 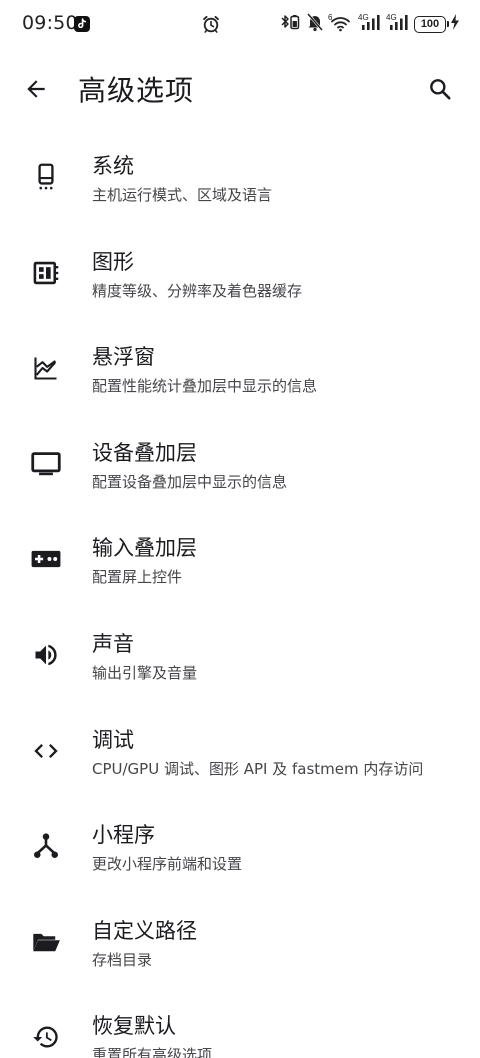 I want to click on item-title: 系统, so click(x=113, y=166).